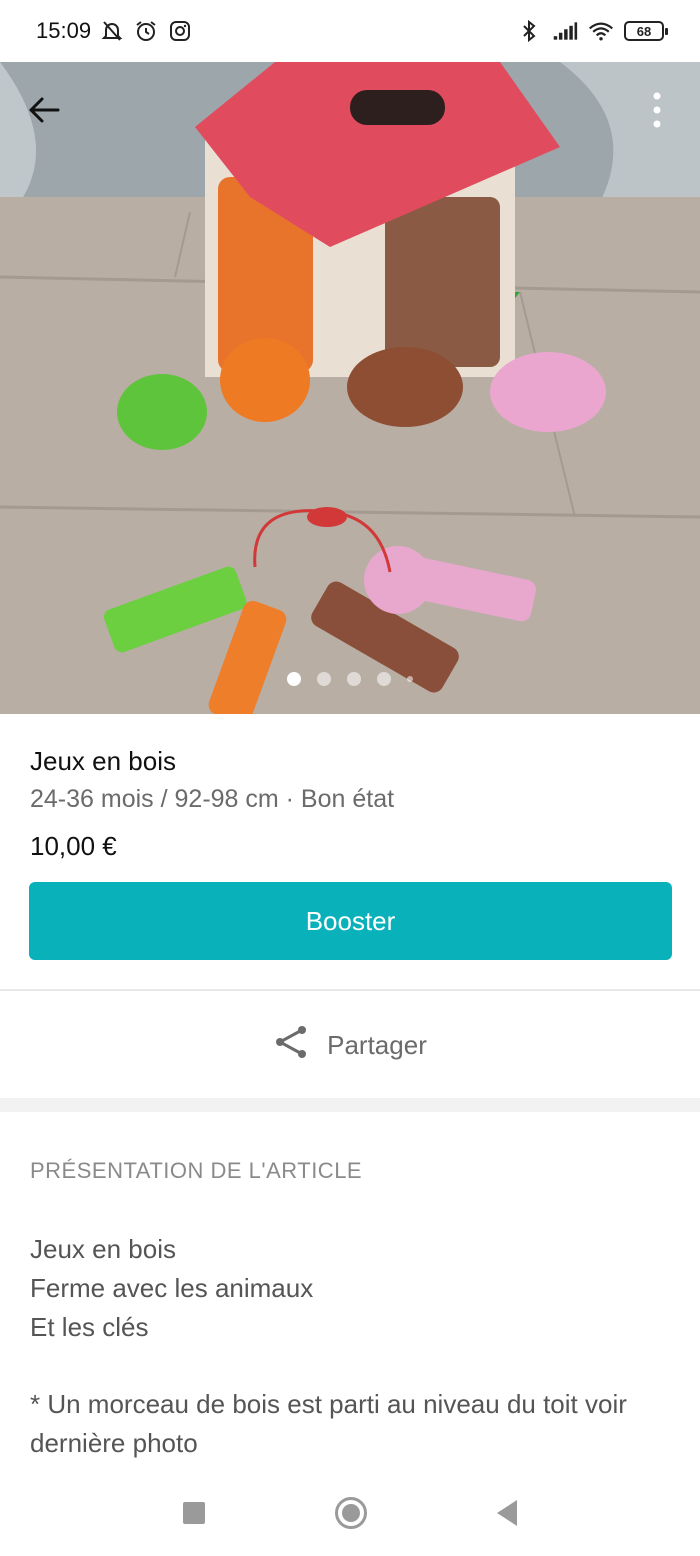  What do you see at coordinates (194, 1513) in the screenshot?
I see `recent-apps-button` at bounding box center [194, 1513].